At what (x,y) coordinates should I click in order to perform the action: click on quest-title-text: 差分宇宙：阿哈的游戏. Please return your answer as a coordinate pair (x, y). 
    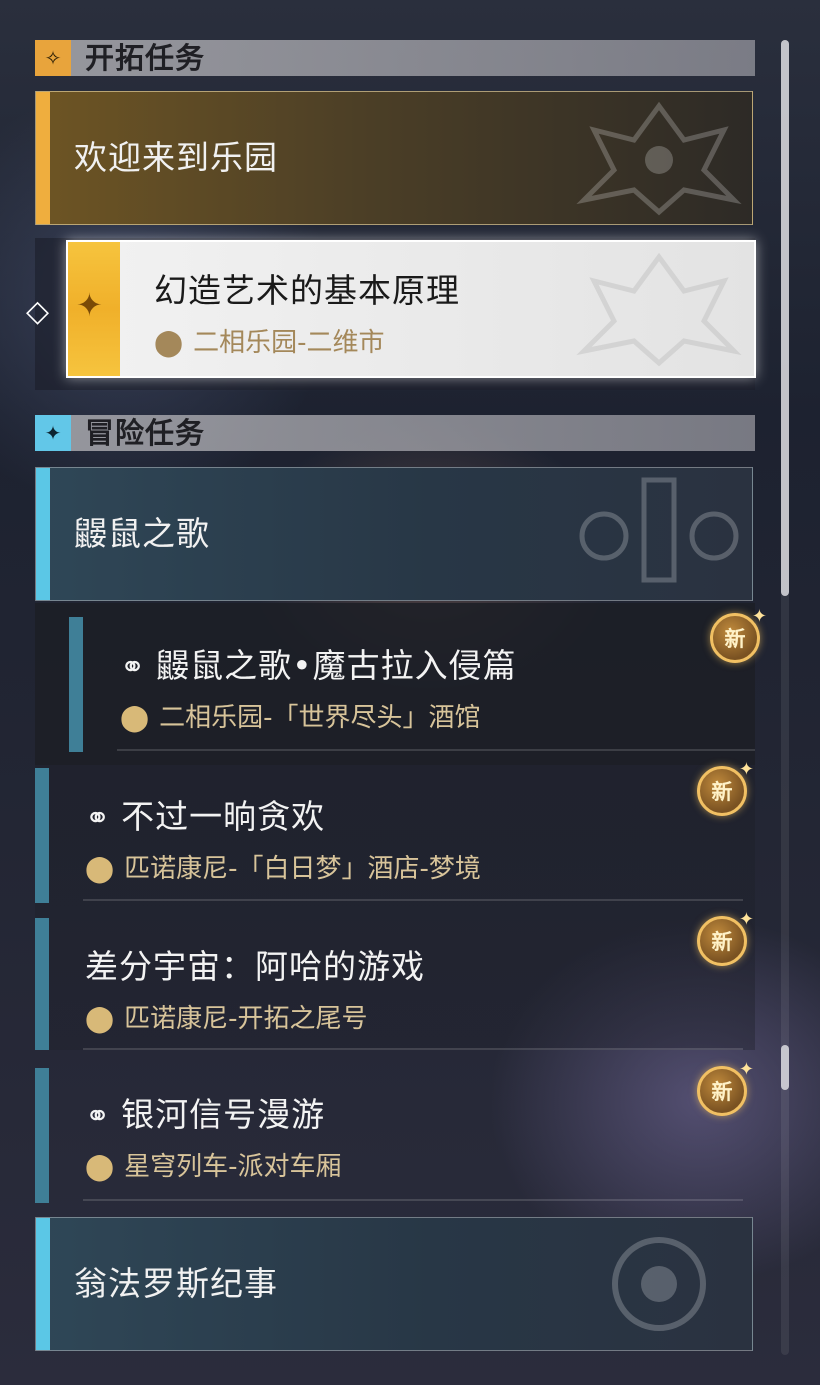
    Looking at the image, I should click on (255, 966).